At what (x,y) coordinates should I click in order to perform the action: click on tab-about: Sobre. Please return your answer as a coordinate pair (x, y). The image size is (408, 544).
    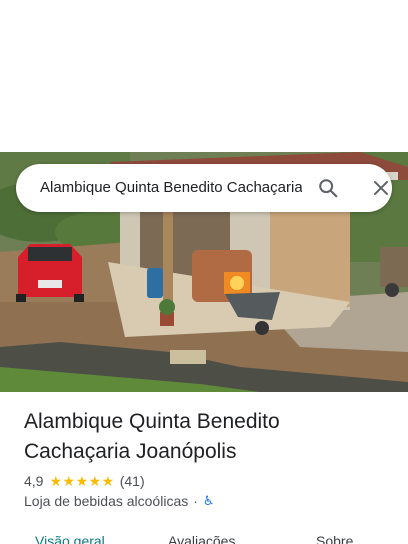
    Looking at the image, I should click on (334, 538).